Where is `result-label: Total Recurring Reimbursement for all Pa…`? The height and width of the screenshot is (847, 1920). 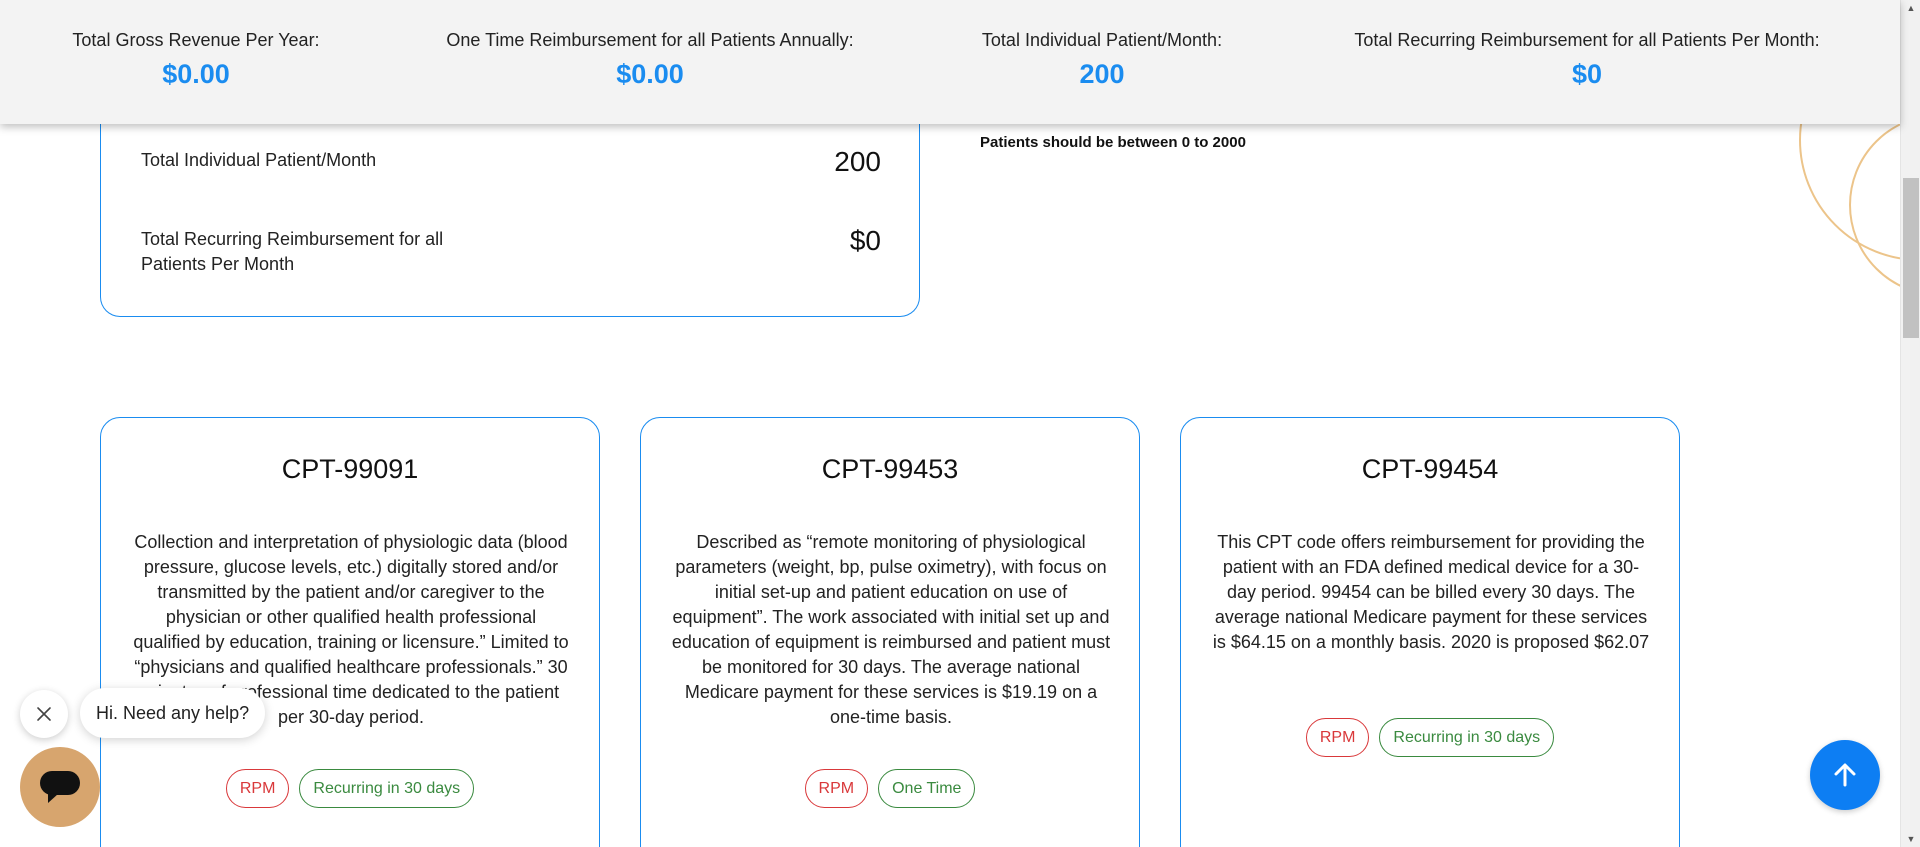 result-label: Total Recurring Reimbursement for all Pa… is located at coordinates (292, 251).